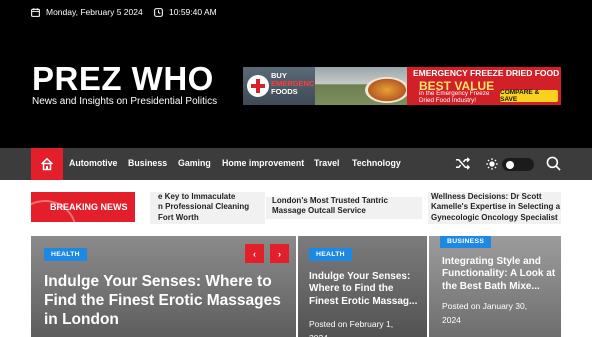 The height and width of the screenshot is (337, 592). Describe the element at coordinates (295, 83) in the screenshot. I see `ad-brand: BUY EMERGENCY FOODS` at that location.